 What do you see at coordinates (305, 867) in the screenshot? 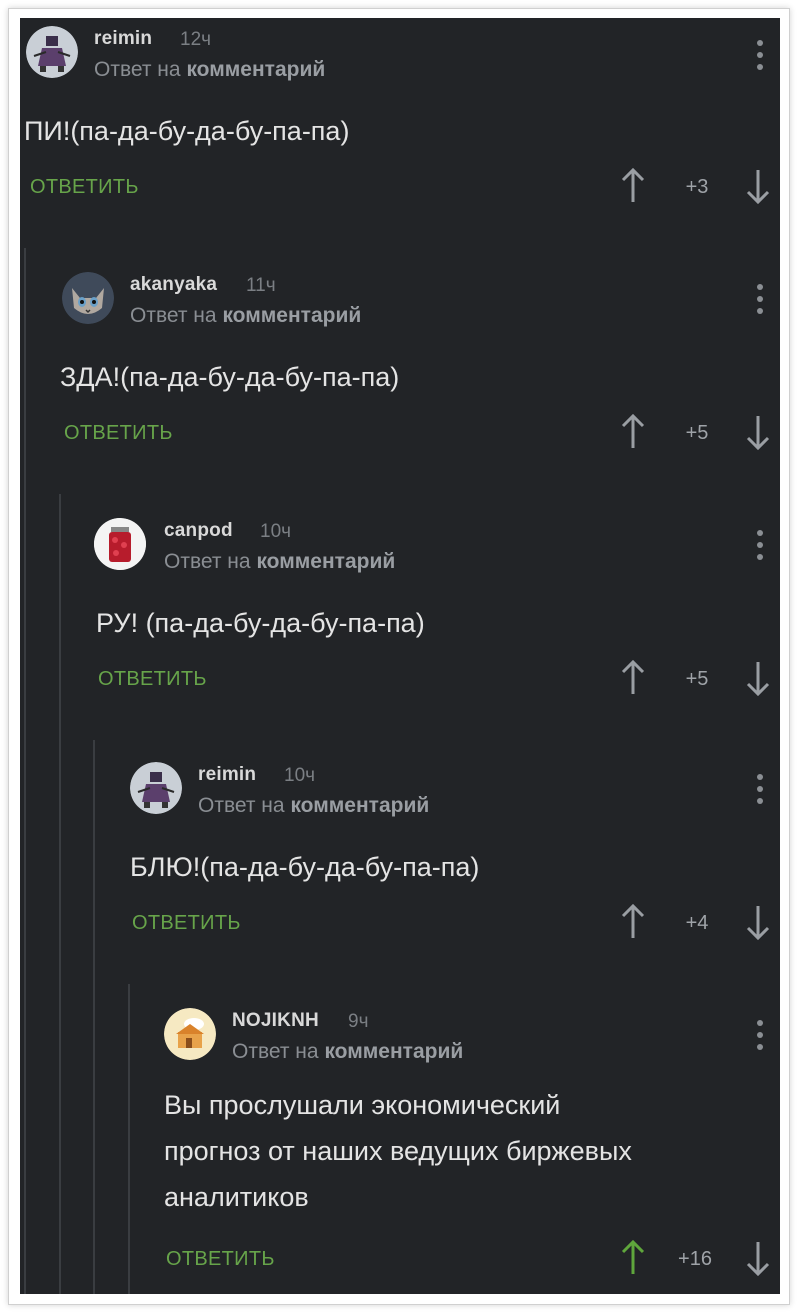
I see `comment-text: БЛЮ!(па-да-бу-да-бу-па-па)` at bounding box center [305, 867].